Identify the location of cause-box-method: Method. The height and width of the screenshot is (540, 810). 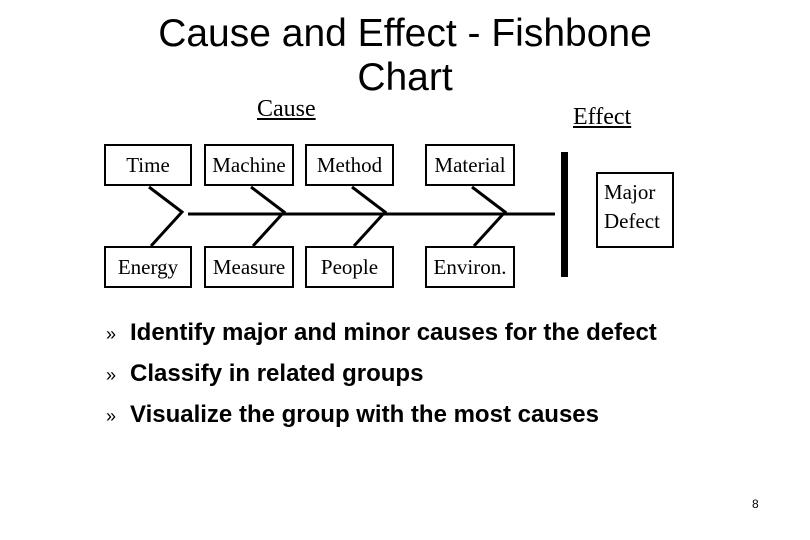
(349, 165).